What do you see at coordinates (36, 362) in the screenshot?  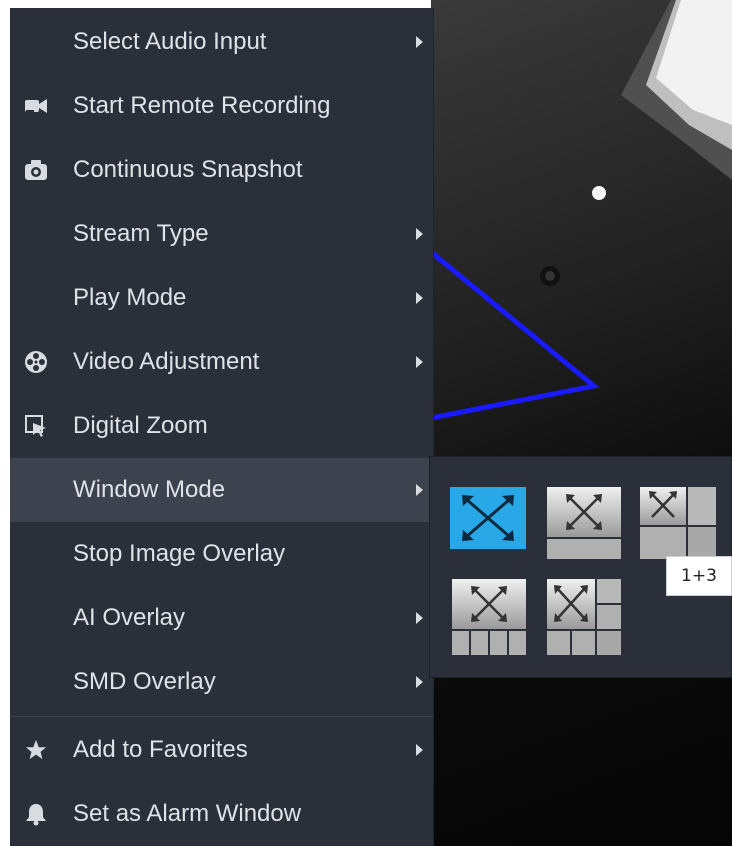 I see `film-reel-icon` at bounding box center [36, 362].